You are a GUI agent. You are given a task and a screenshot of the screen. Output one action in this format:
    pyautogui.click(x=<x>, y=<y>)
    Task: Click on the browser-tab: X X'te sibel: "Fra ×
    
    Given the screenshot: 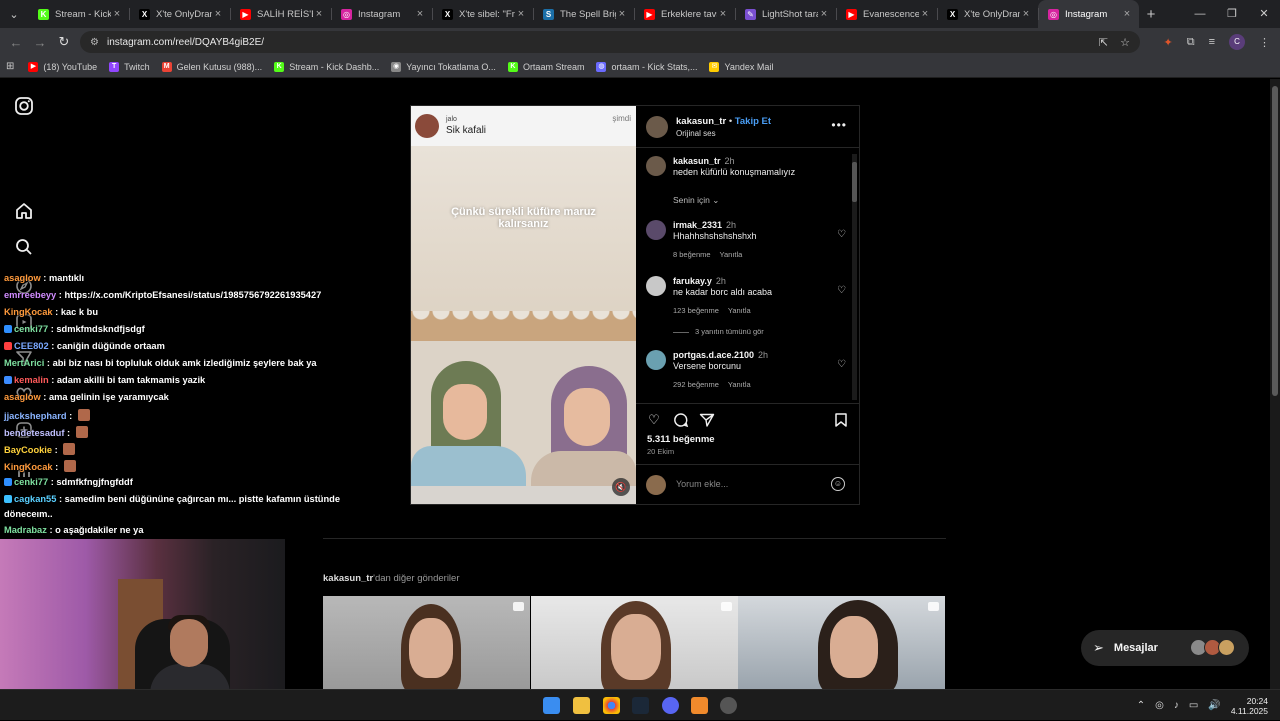 What is the action you would take?
    pyautogui.click(x=482, y=14)
    